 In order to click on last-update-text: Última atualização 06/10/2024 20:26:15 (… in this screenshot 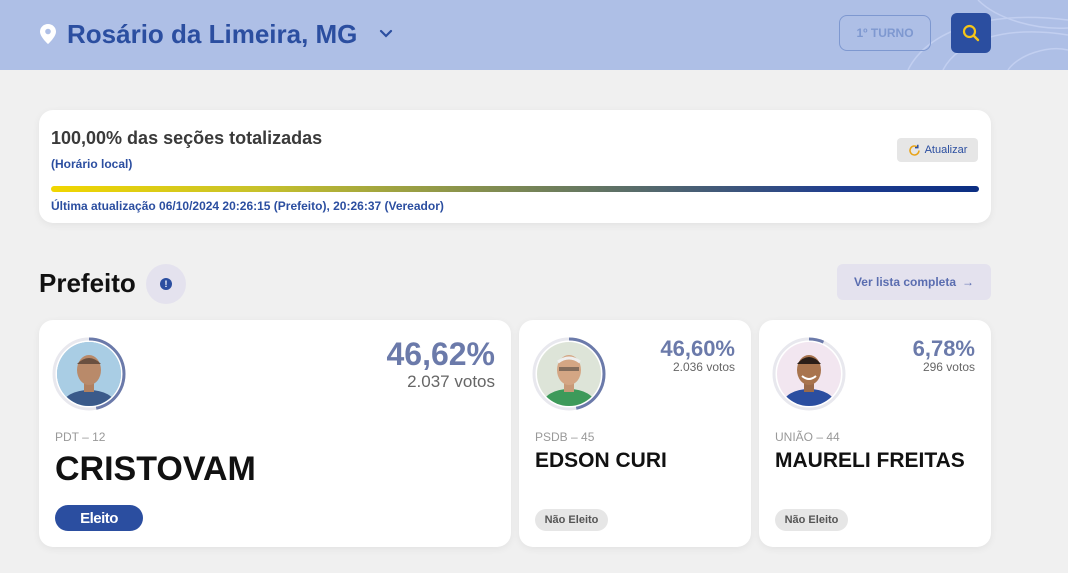, I will do `click(247, 206)`.